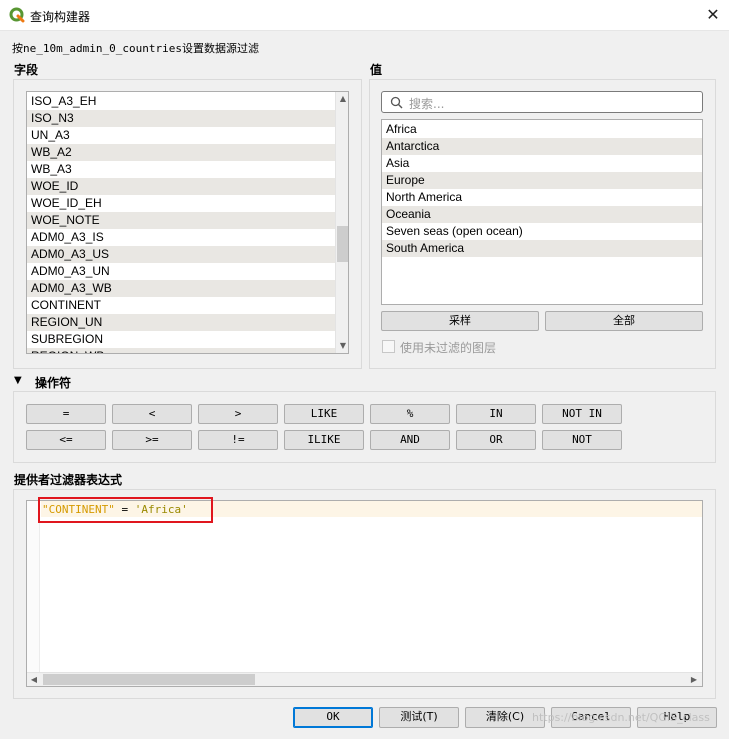 Image resolution: width=729 pixels, height=739 pixels. Describe the element at coordinates (324, 414) in the screenshot. I see `operator-button: LIKE` at that location.